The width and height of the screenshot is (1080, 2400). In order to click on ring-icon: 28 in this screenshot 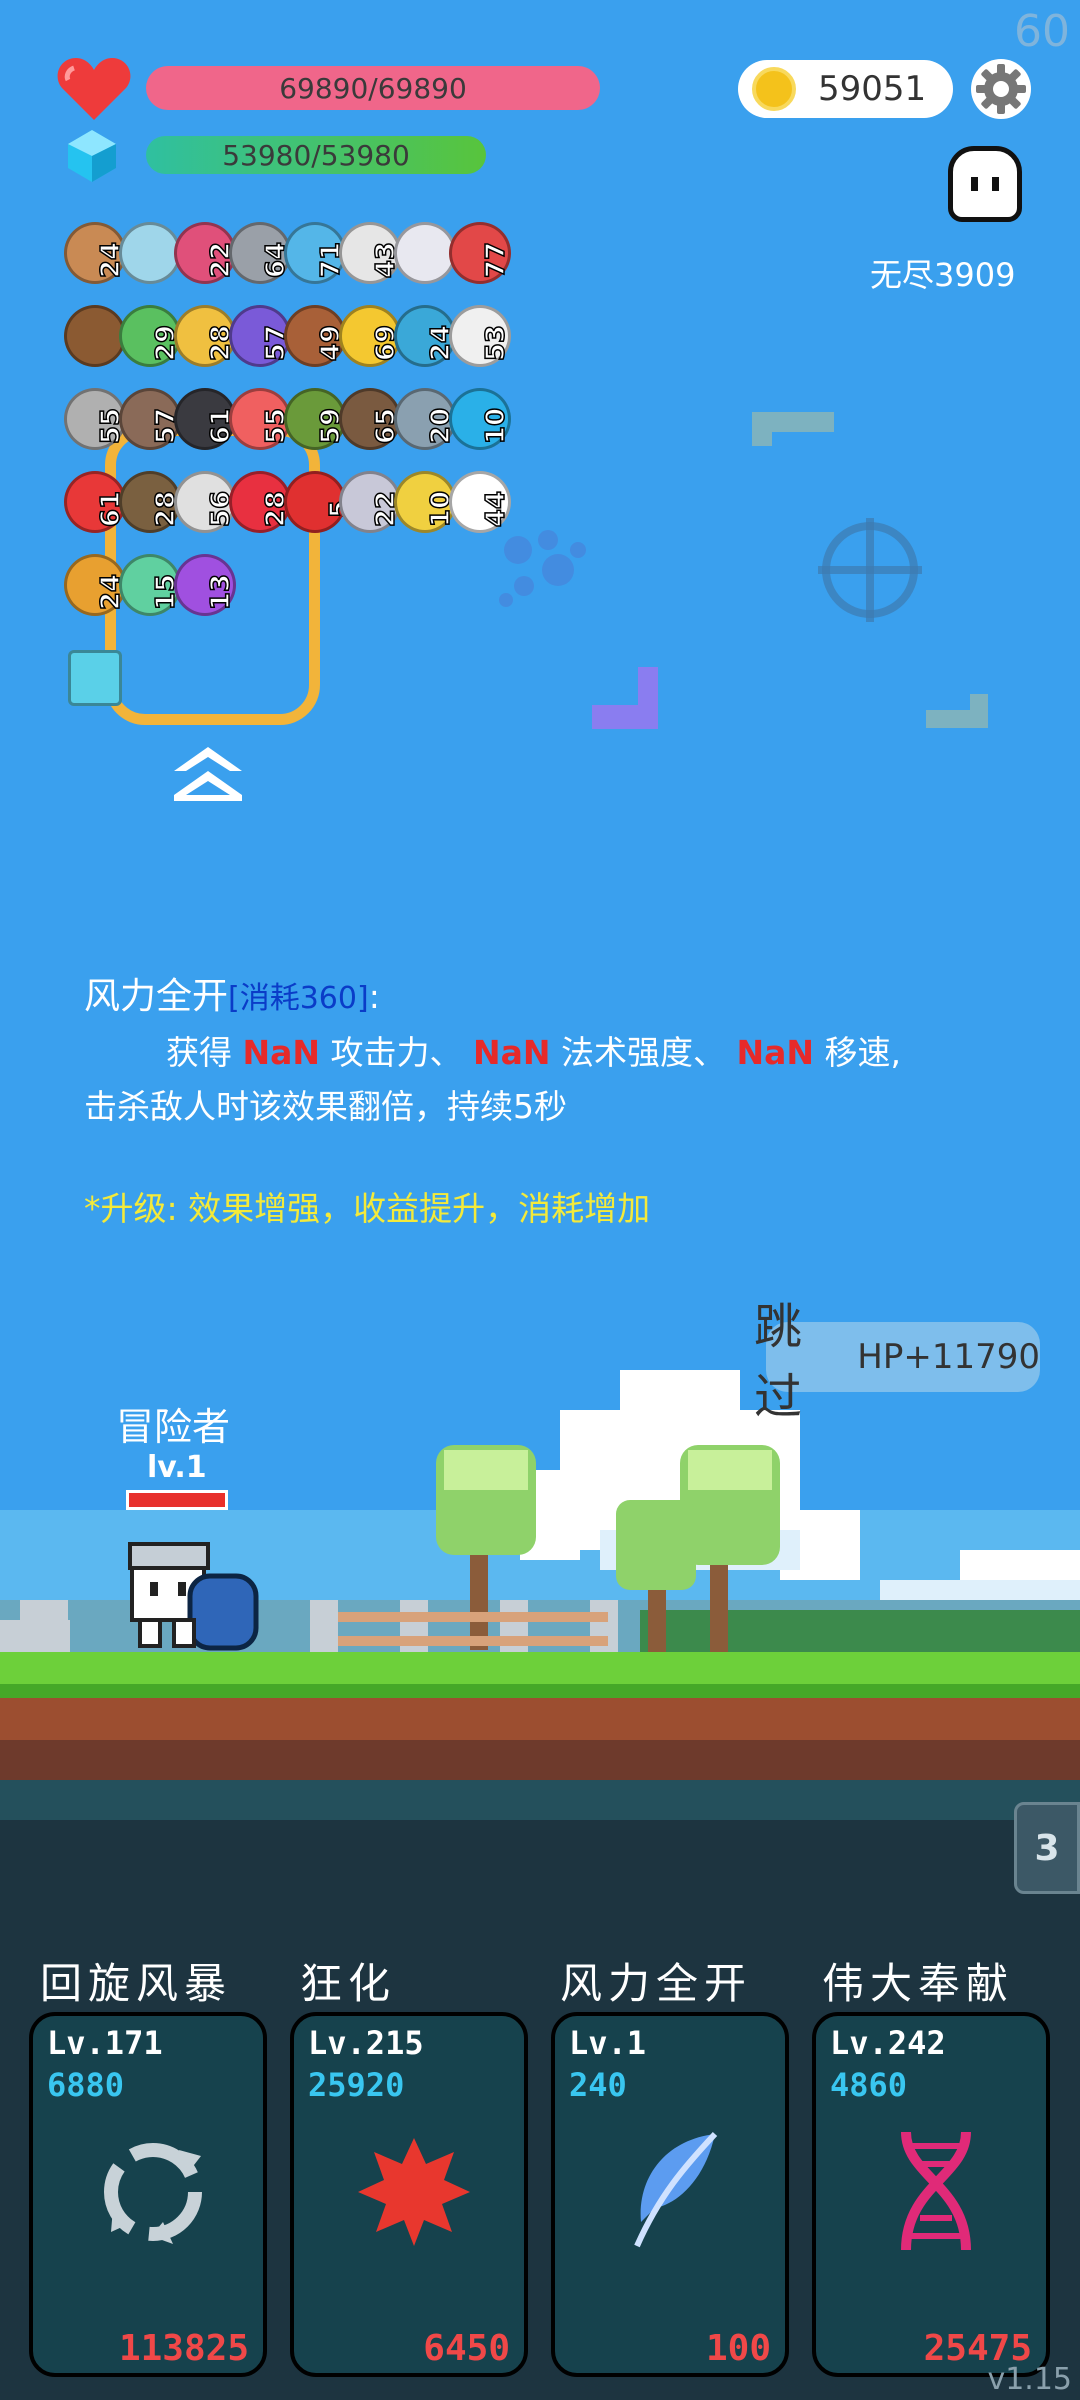, I will do `click(205, 336)`.